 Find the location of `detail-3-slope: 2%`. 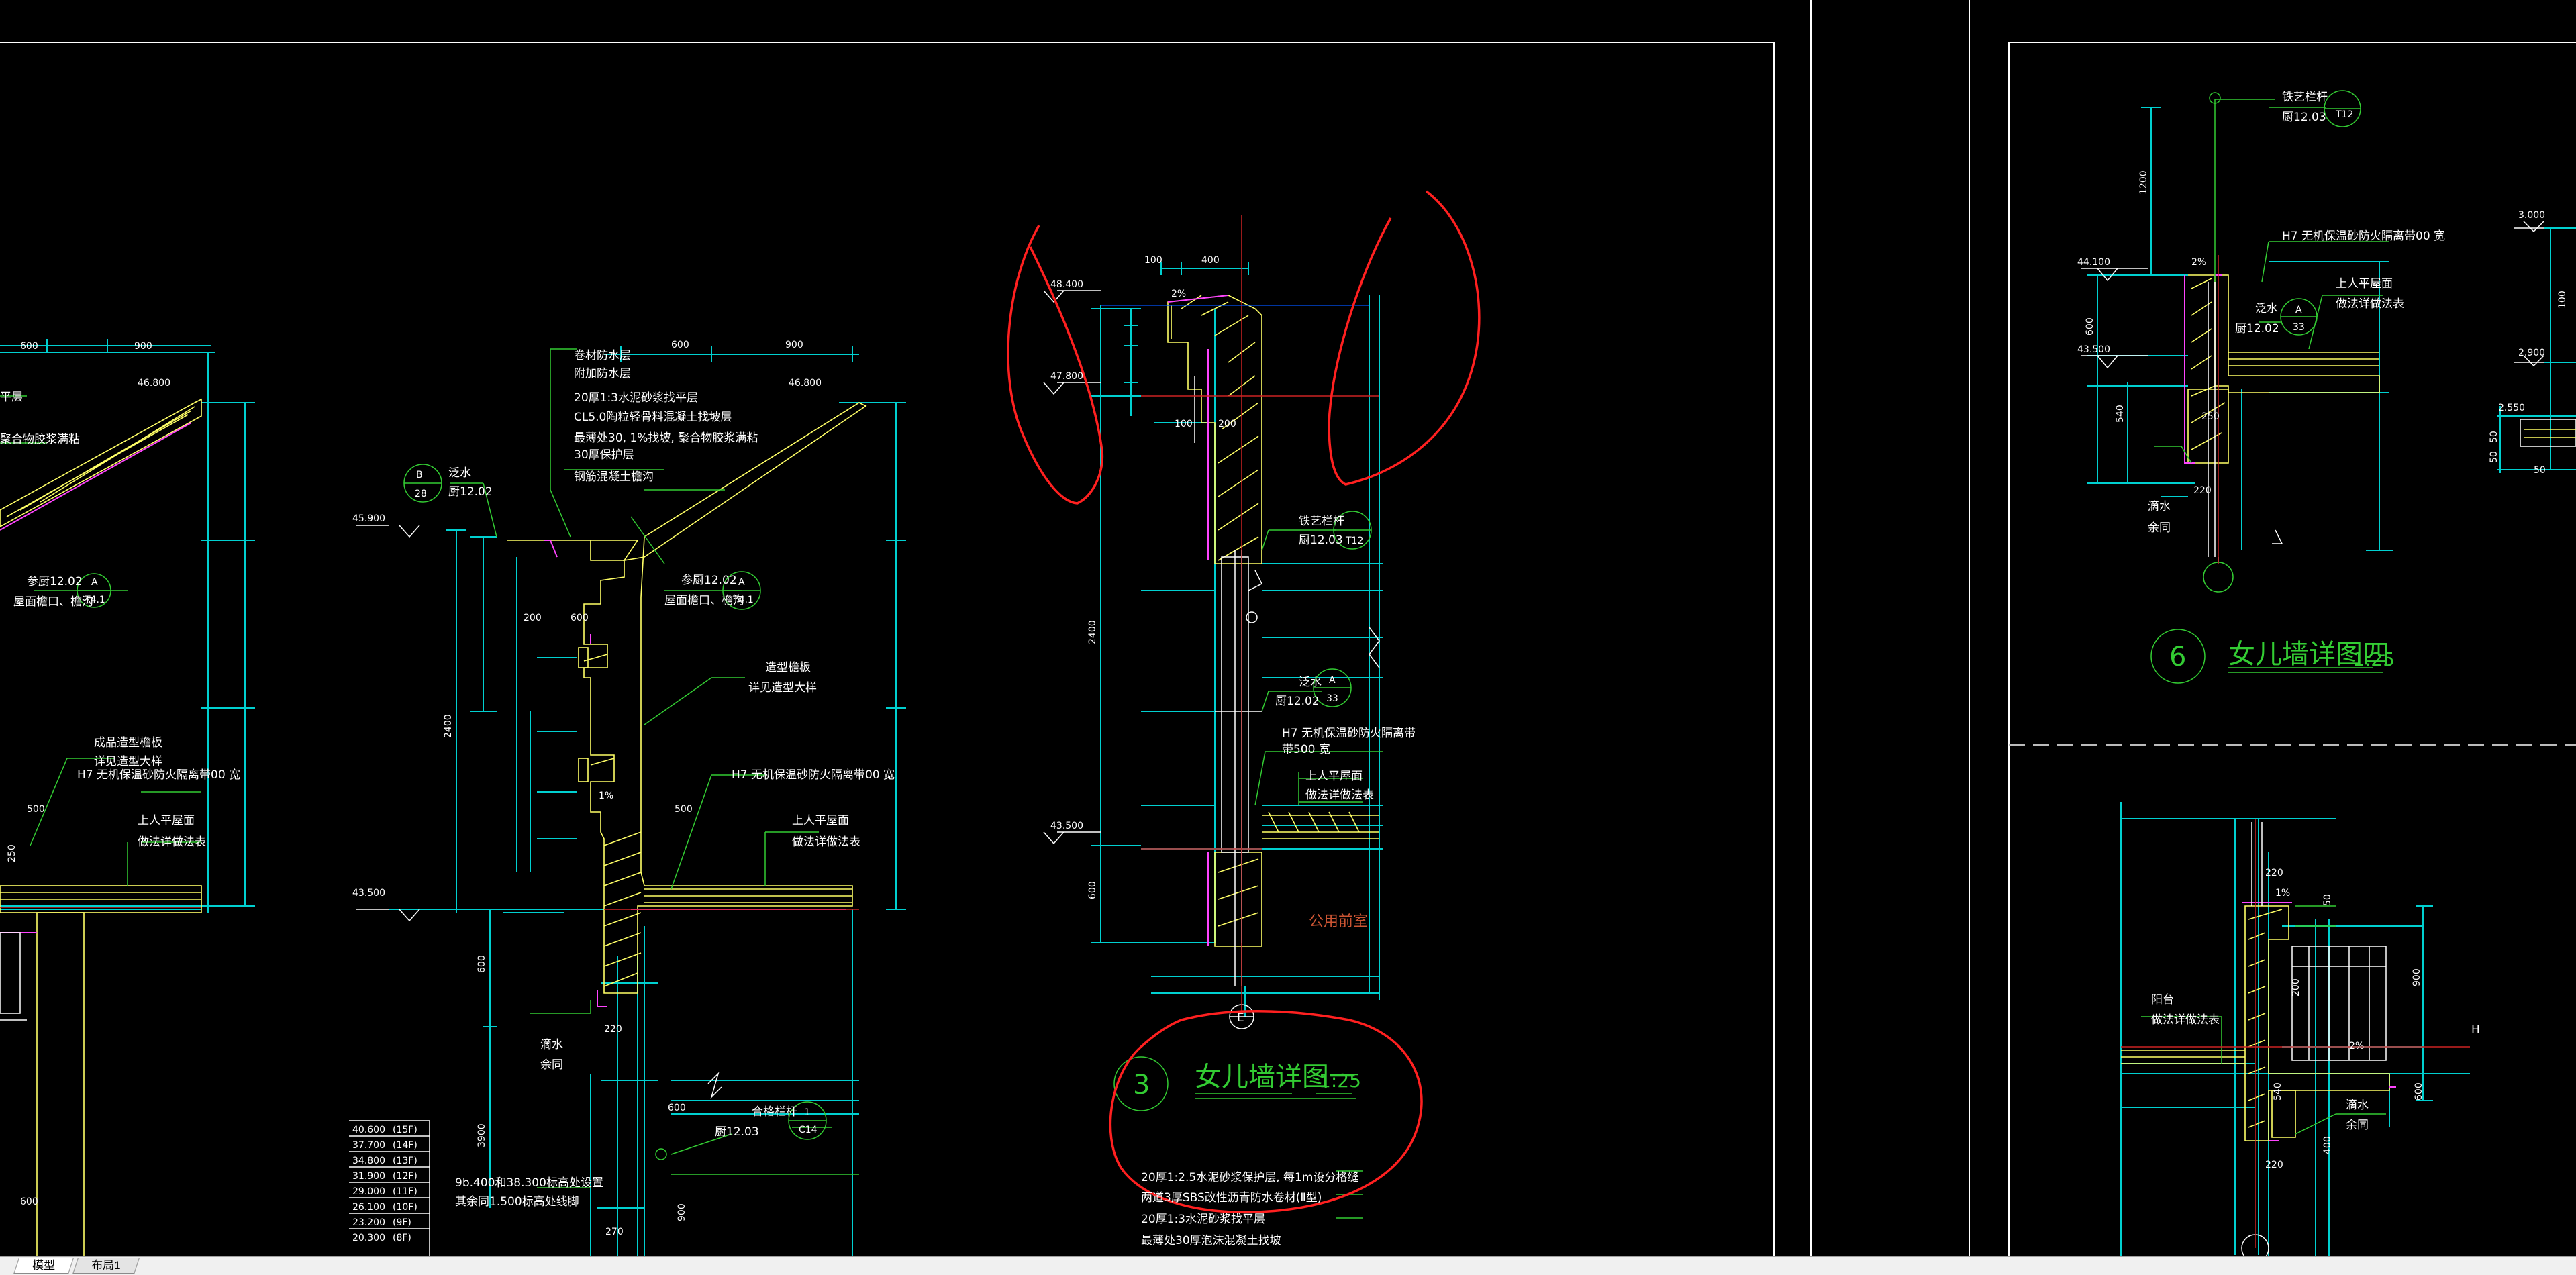

detail-3-slope: 2% is located at coordinates (1178, 294).